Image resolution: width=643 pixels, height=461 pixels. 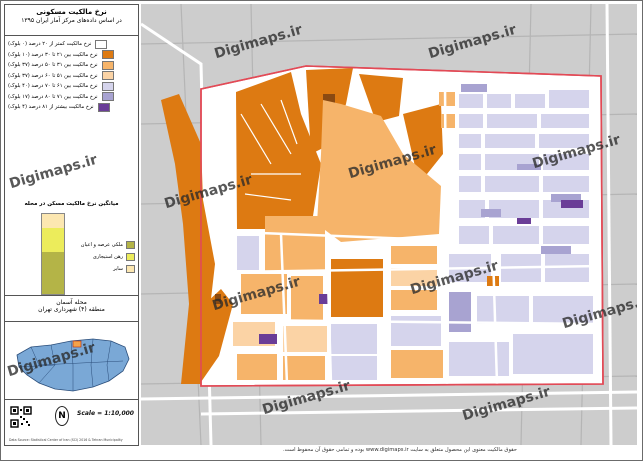 I want to click on district-name: منطقه (۴) شهرداری تهران, so click(x=71, y=309).